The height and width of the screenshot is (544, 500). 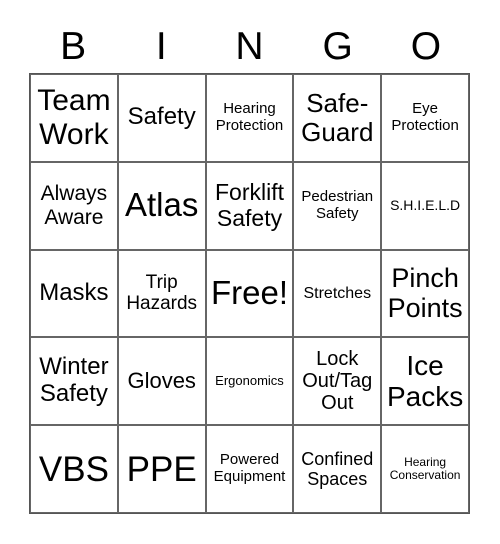 I want to click on bingo-cell: Team Work, so click(x=74, y=118).